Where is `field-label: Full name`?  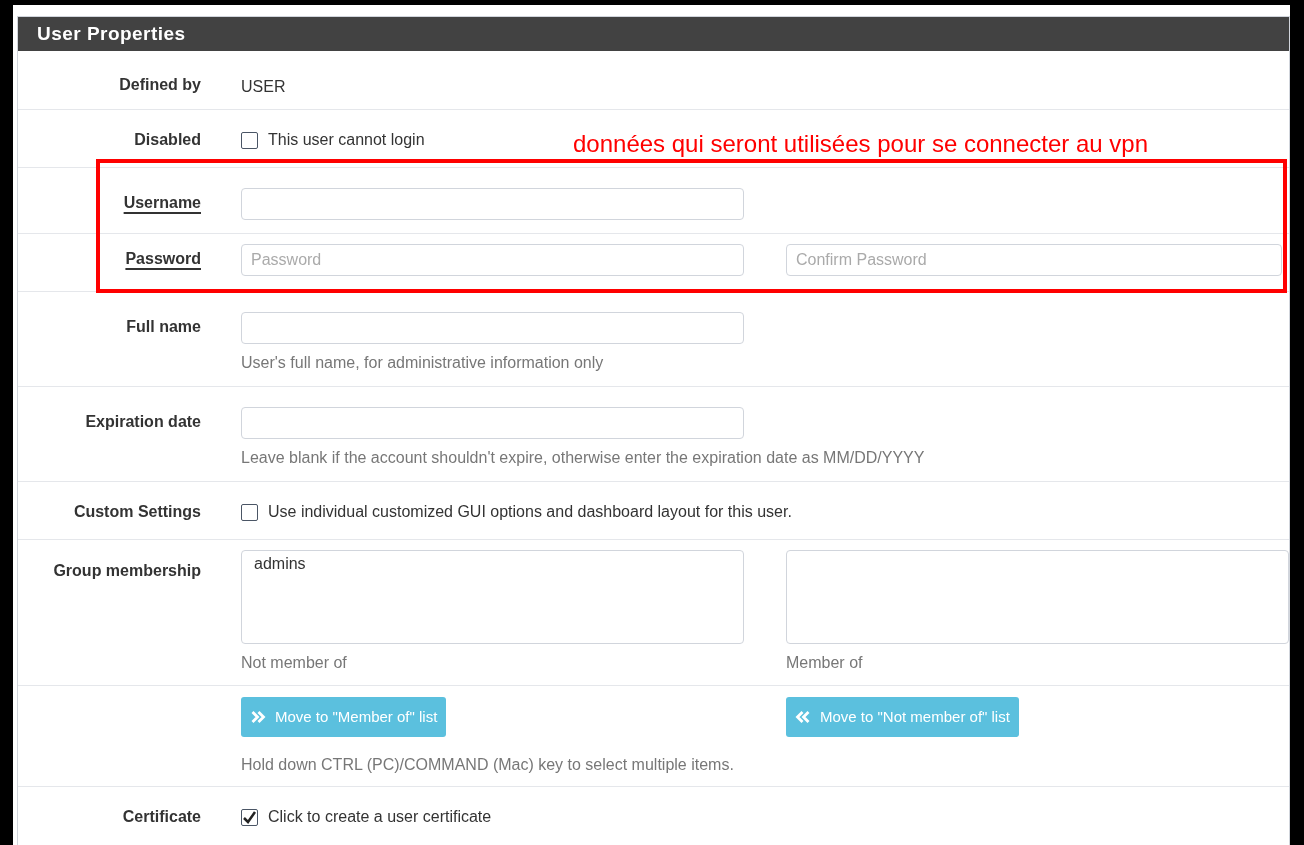
field-label: Full name is located at coordinates (163, 327).